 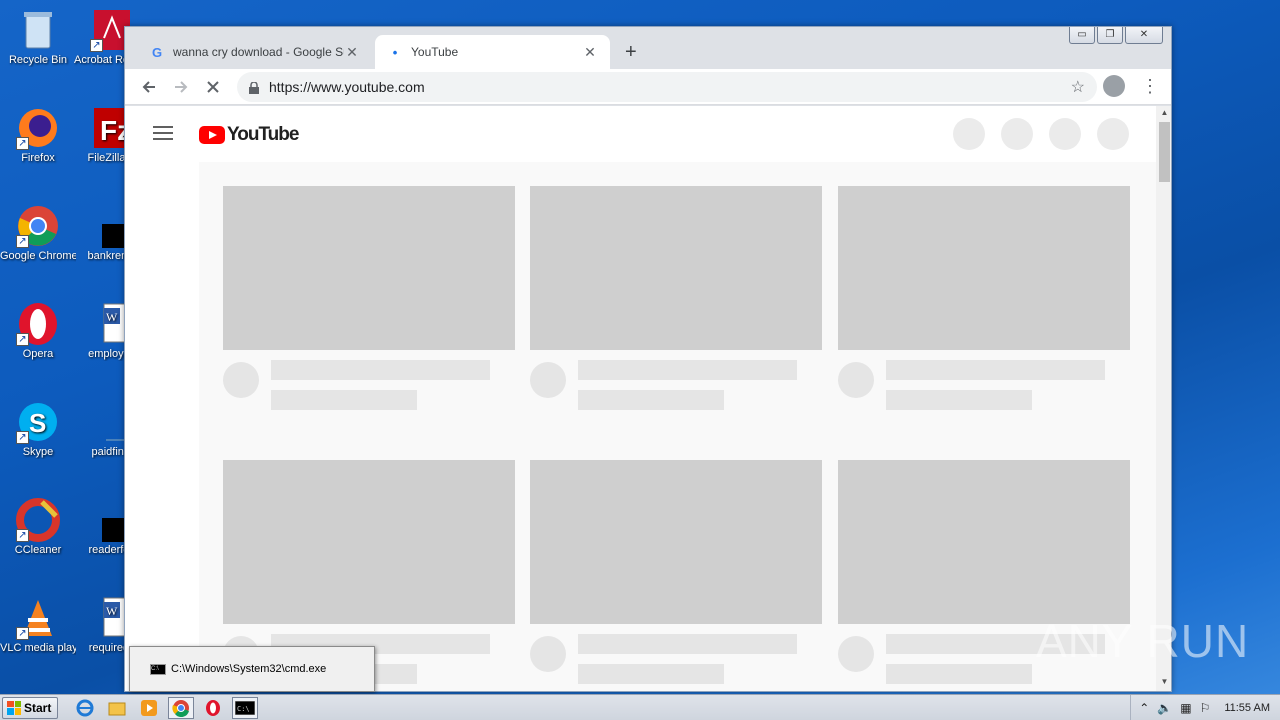 What do you see at coordinates (1163, 684) in the screenshot?
I see `scroll-down-icon: ▼` at bounding box center [1163, 684].